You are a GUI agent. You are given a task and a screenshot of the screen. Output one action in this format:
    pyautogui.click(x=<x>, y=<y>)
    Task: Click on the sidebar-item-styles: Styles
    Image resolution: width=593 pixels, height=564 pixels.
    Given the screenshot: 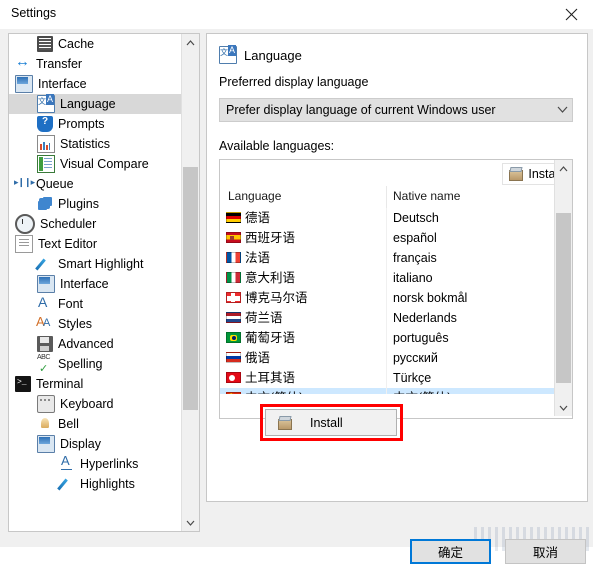 What is the action you would take?
    pyautogui.click(x=95, y=324)
    